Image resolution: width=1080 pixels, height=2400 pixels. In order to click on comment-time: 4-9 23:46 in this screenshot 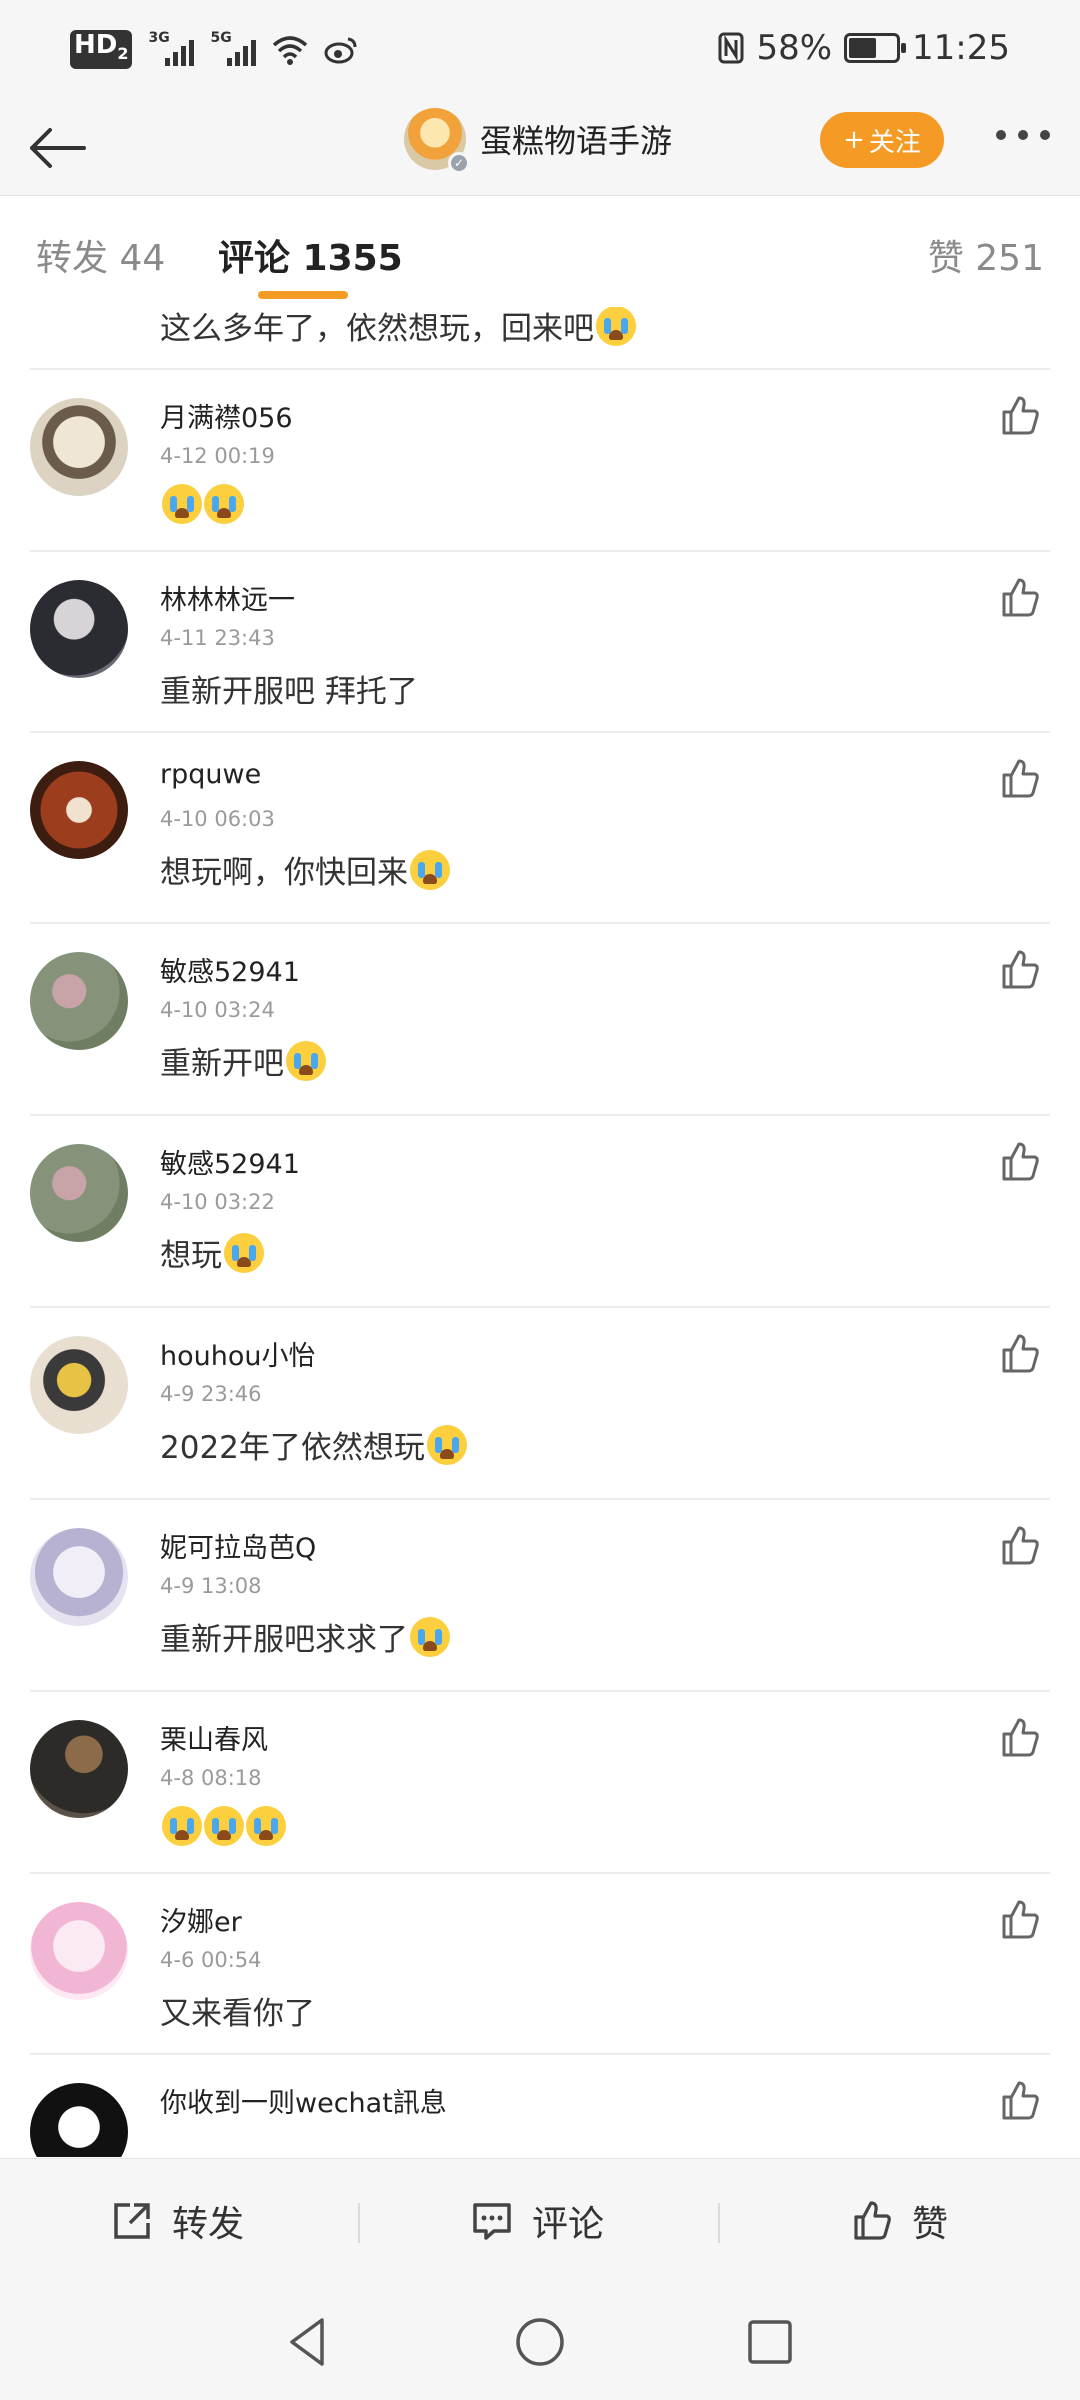, I will do `click(211, 1394)`.